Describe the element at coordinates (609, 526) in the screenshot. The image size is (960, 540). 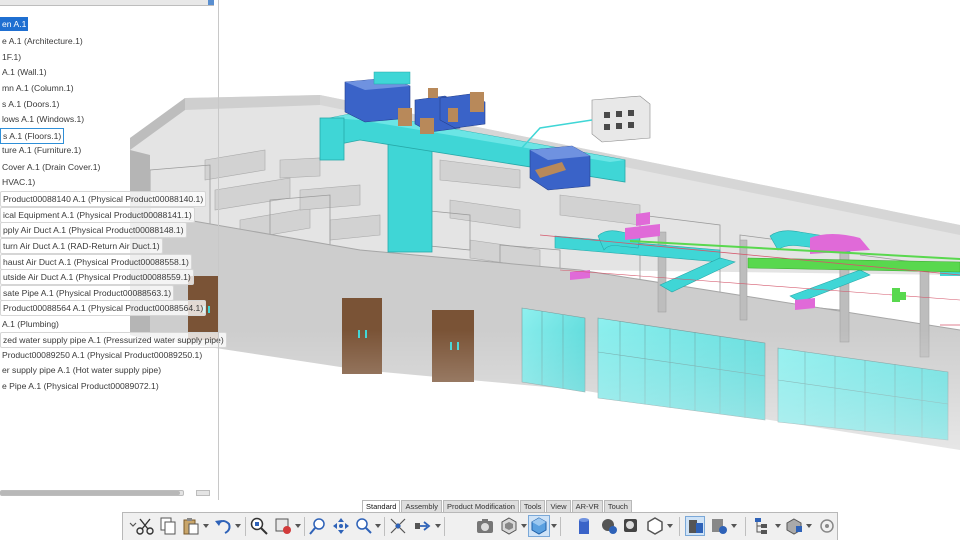
I see `swap-visible-icon` at that location.